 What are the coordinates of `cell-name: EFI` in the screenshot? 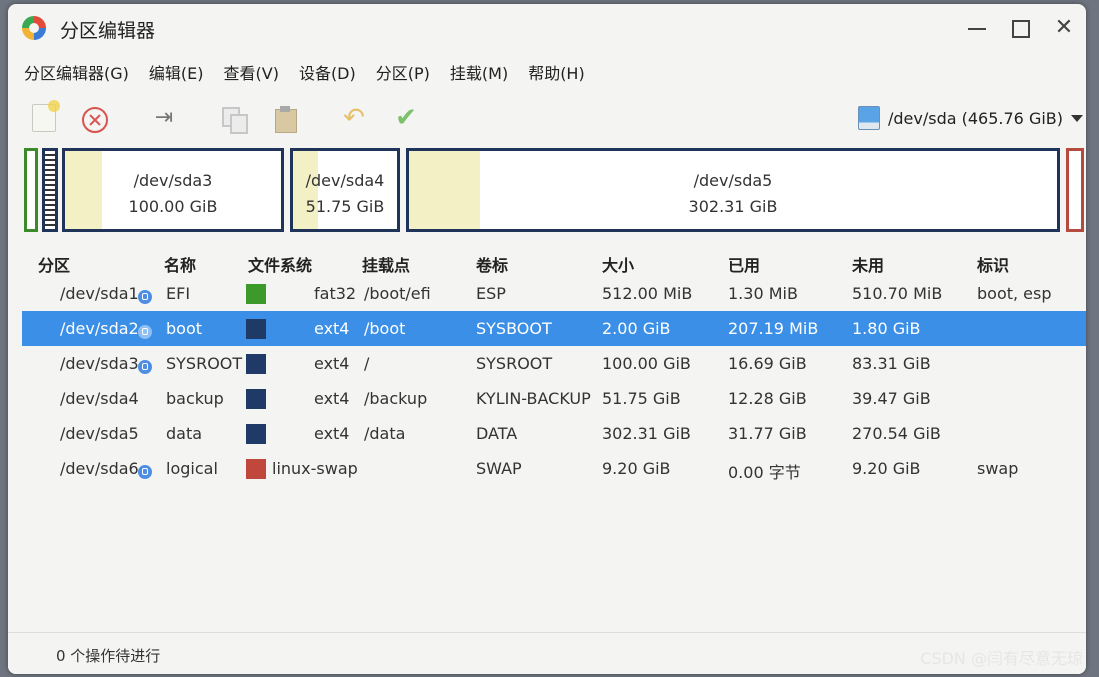 It's located at (178, 293).